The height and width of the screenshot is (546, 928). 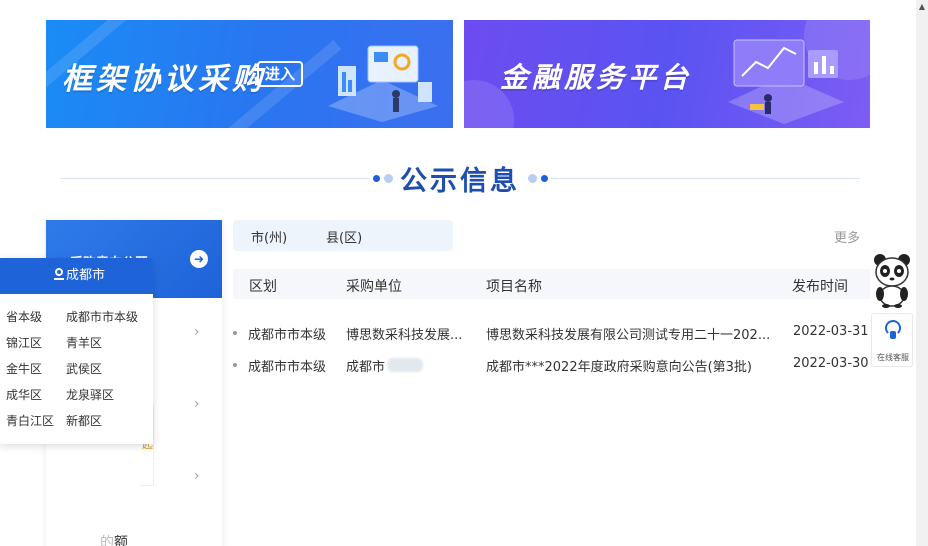 What do you see at coordinates (30, 420) in the screenshot?
I see `city-option: 青白江区` at bounding box center [30, 420].